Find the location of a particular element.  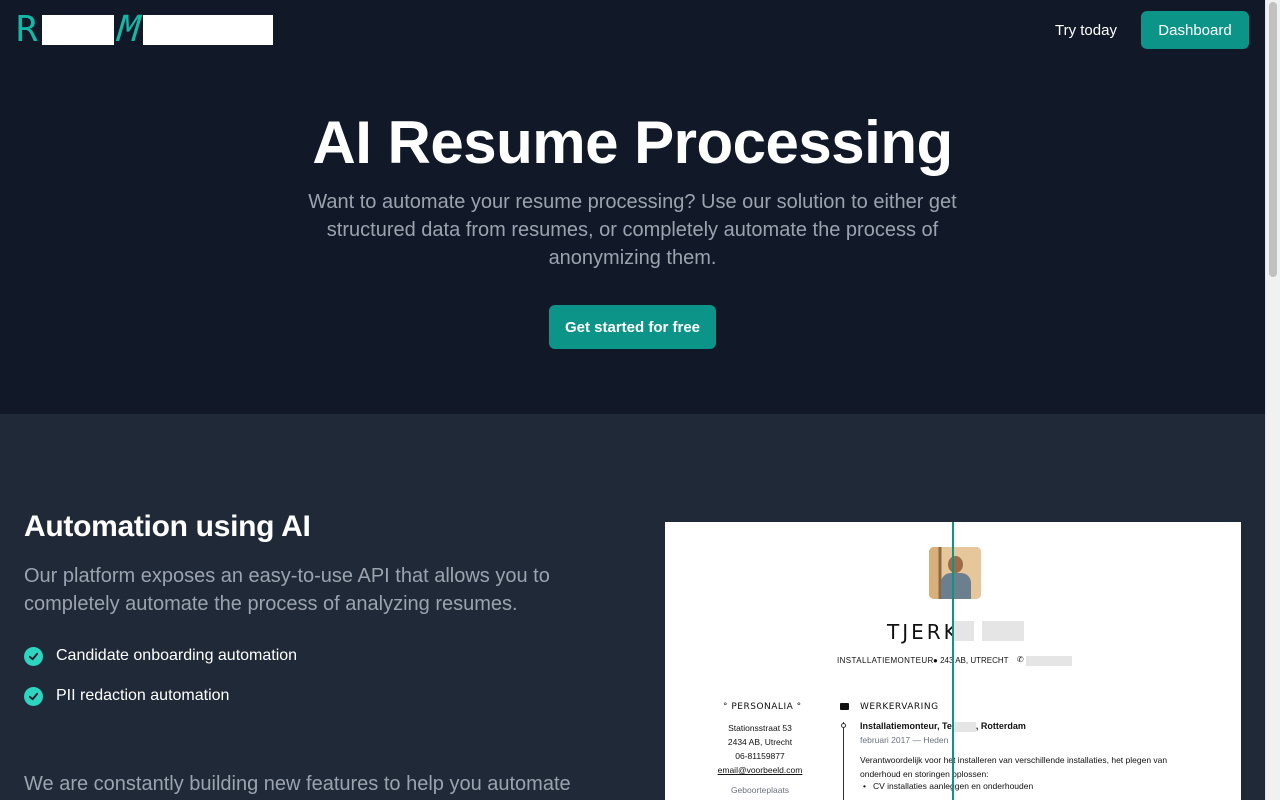

resume-experience-date: februari 2017 — Heden is located at coordinates (904, 740).